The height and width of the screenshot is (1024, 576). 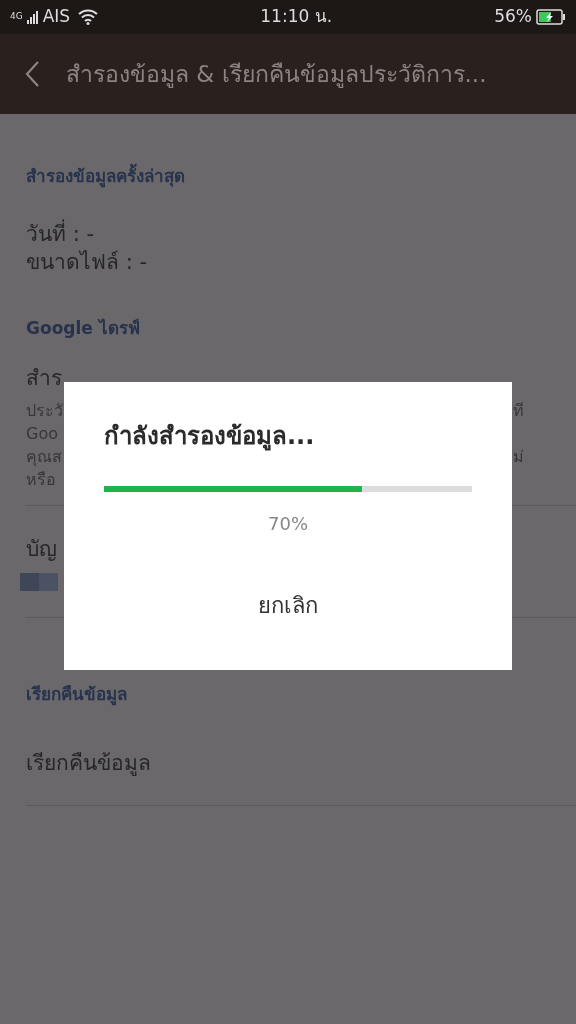 What do you see at coordinates (296, 17) in the screenshot?
I see `clock-time: 11:10 น.` at bounding box center [296, 17].